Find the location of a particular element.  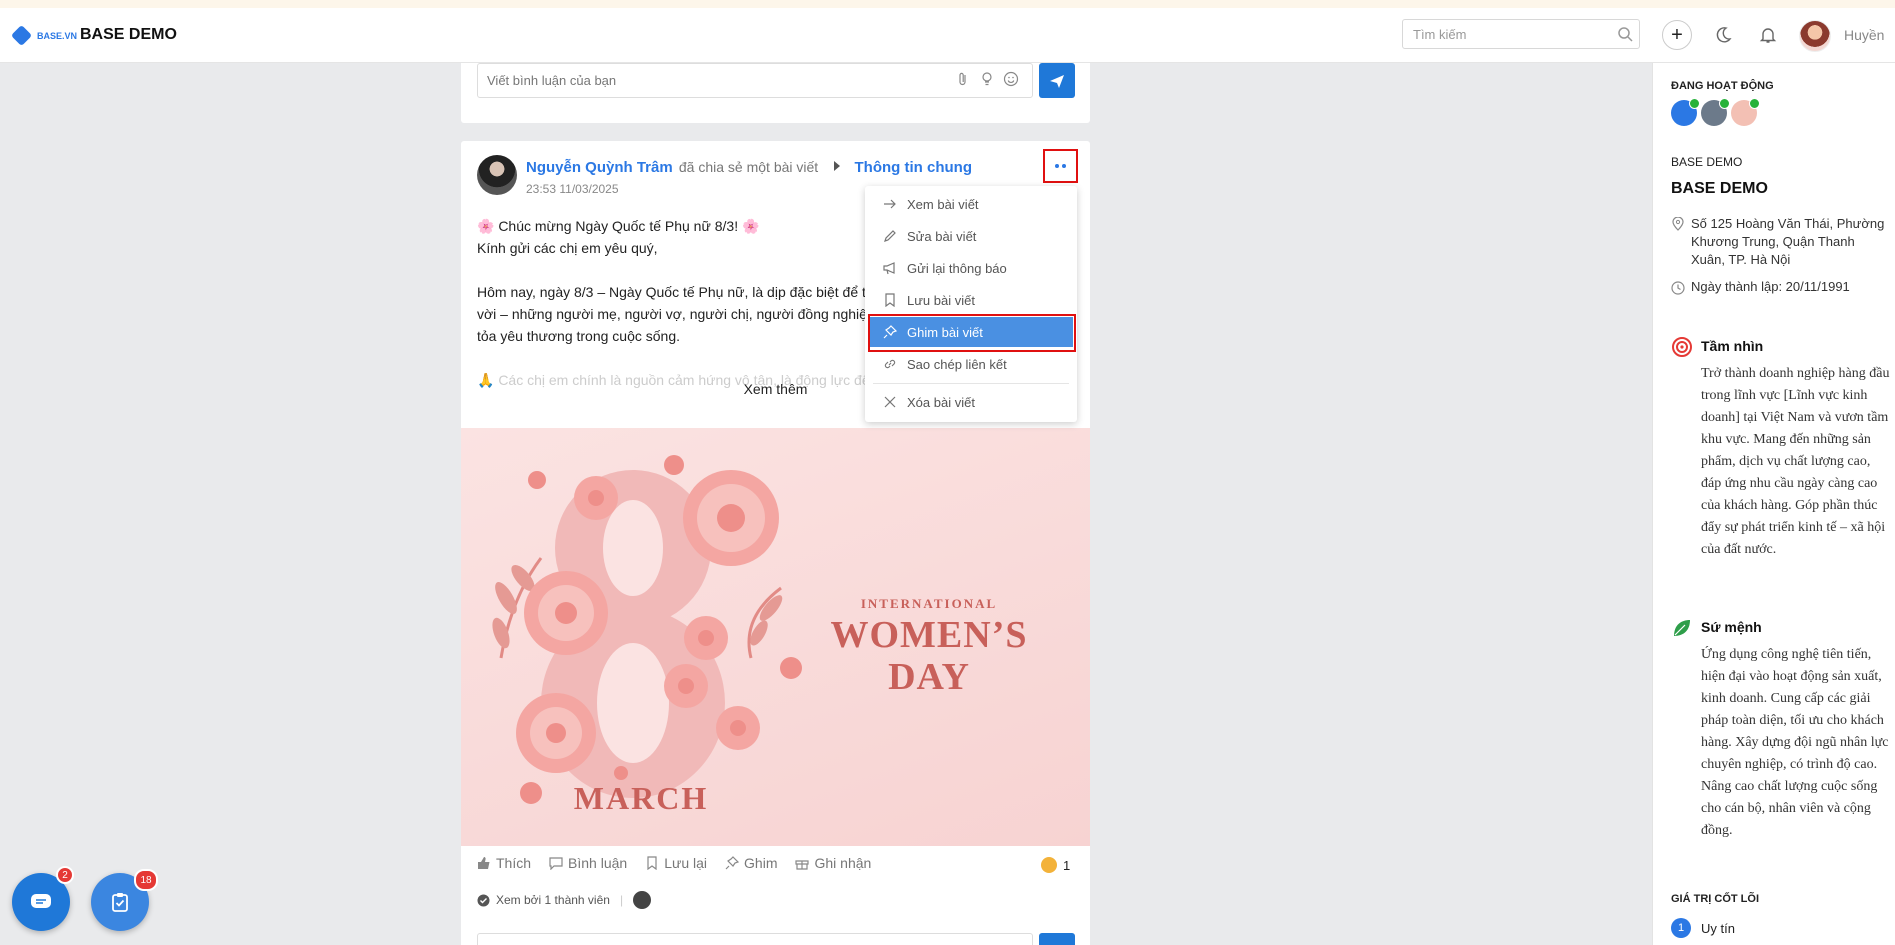

mission-title-text: Sứ mệnh is located at coordinates (1731, 627).